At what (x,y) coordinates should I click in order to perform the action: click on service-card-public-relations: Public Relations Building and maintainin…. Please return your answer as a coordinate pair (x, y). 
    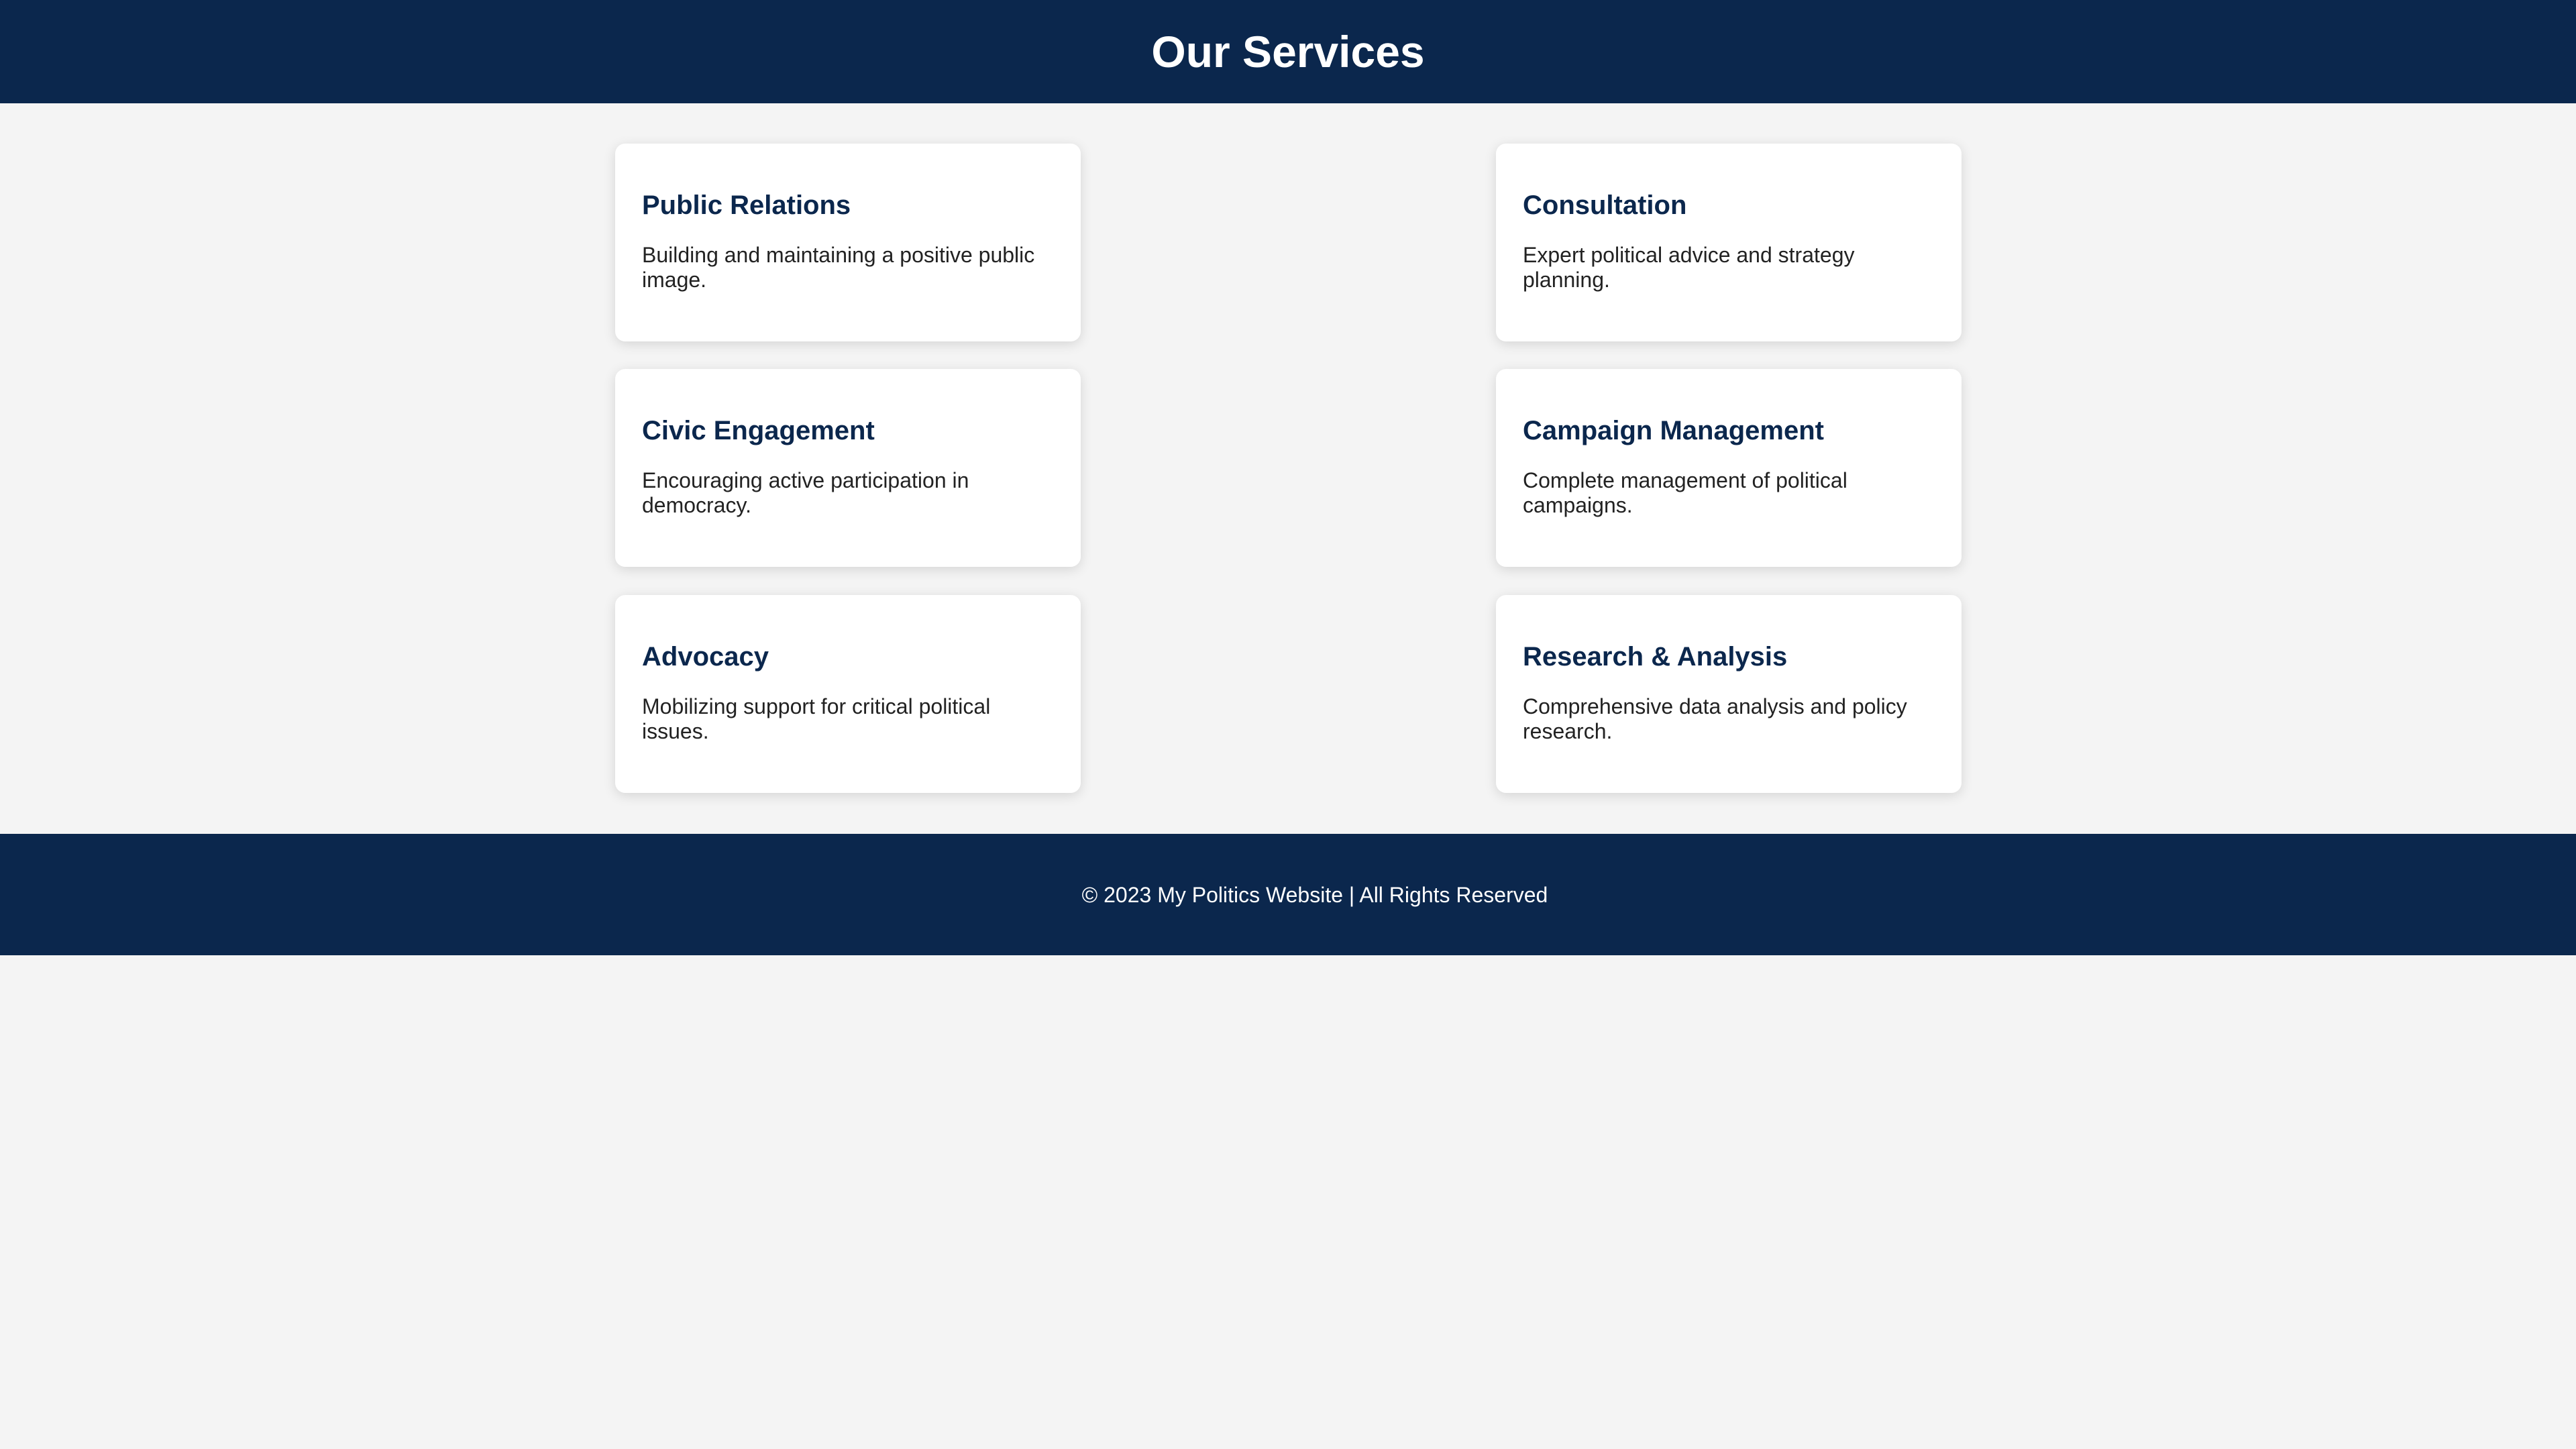
    Looking at the image, I should click on (848, 242).